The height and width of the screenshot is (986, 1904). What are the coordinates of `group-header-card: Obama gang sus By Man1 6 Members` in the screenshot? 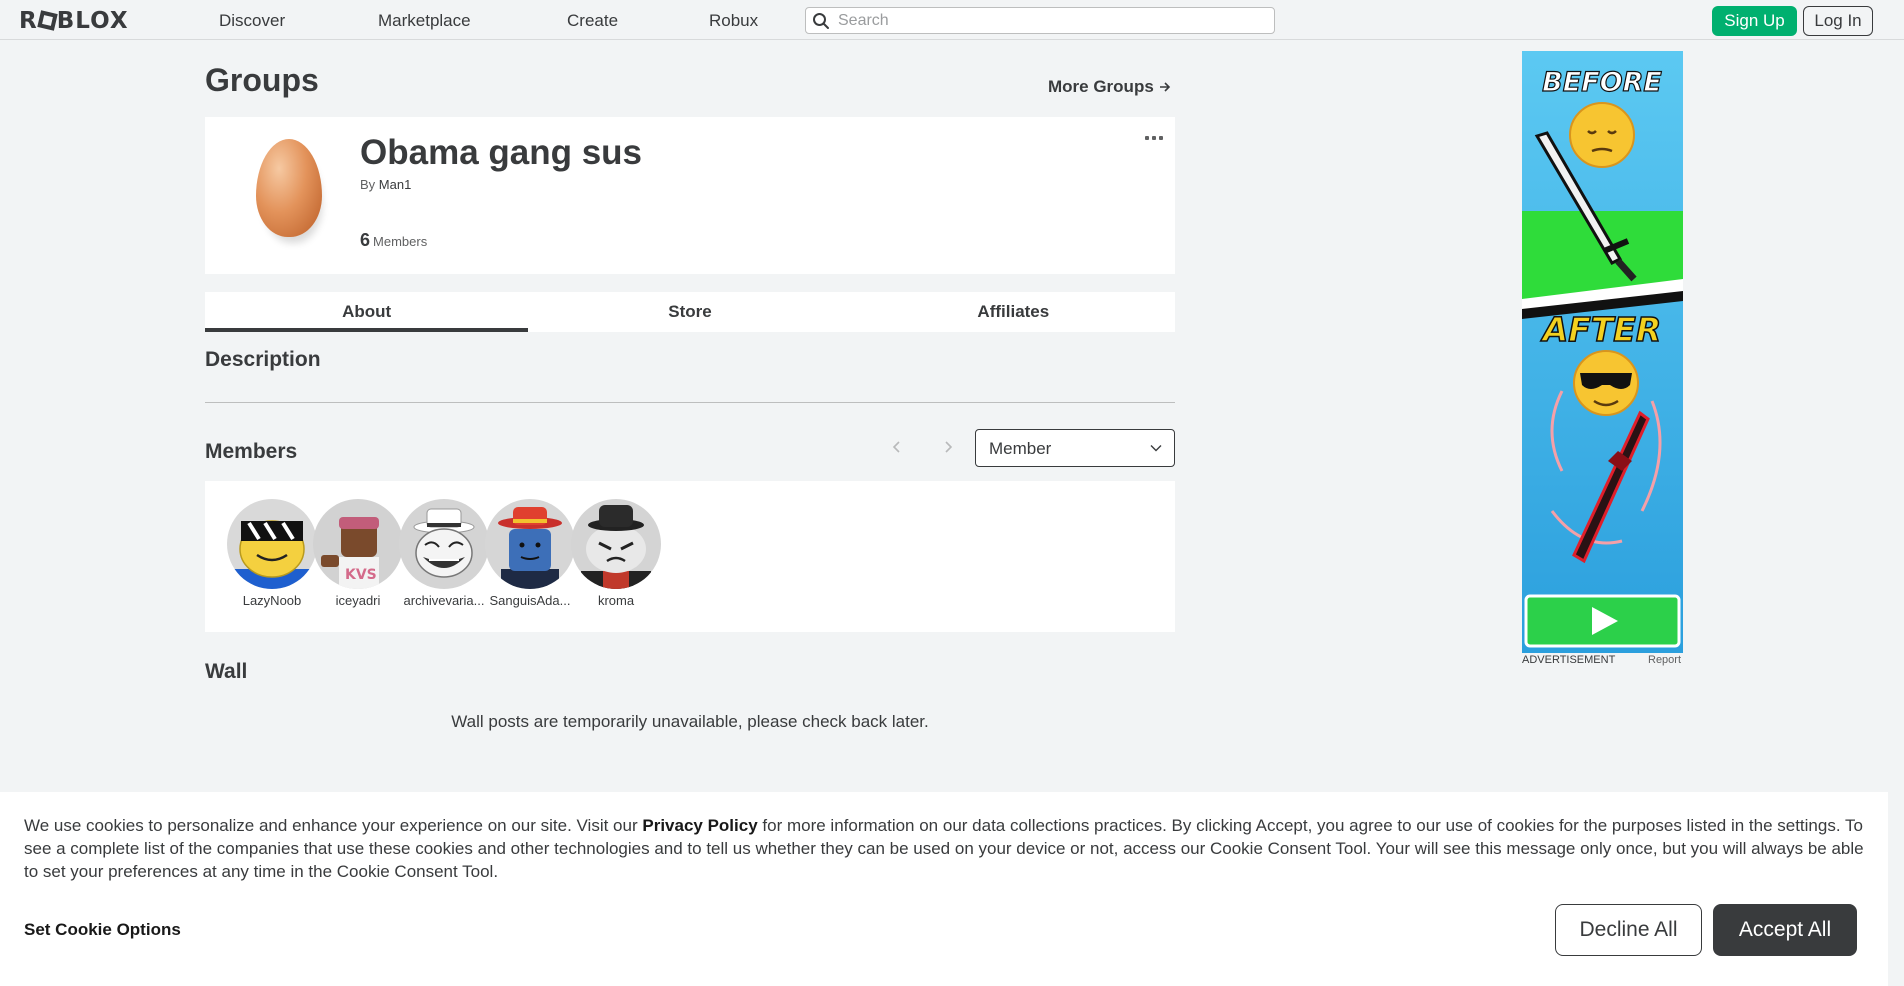 It's located at (690, 195).